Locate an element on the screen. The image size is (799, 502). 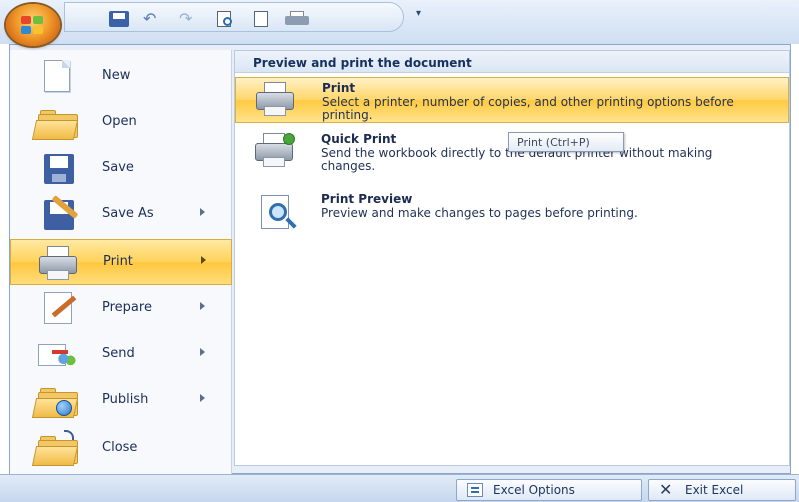
office-button is located at coordinates (33, 25).